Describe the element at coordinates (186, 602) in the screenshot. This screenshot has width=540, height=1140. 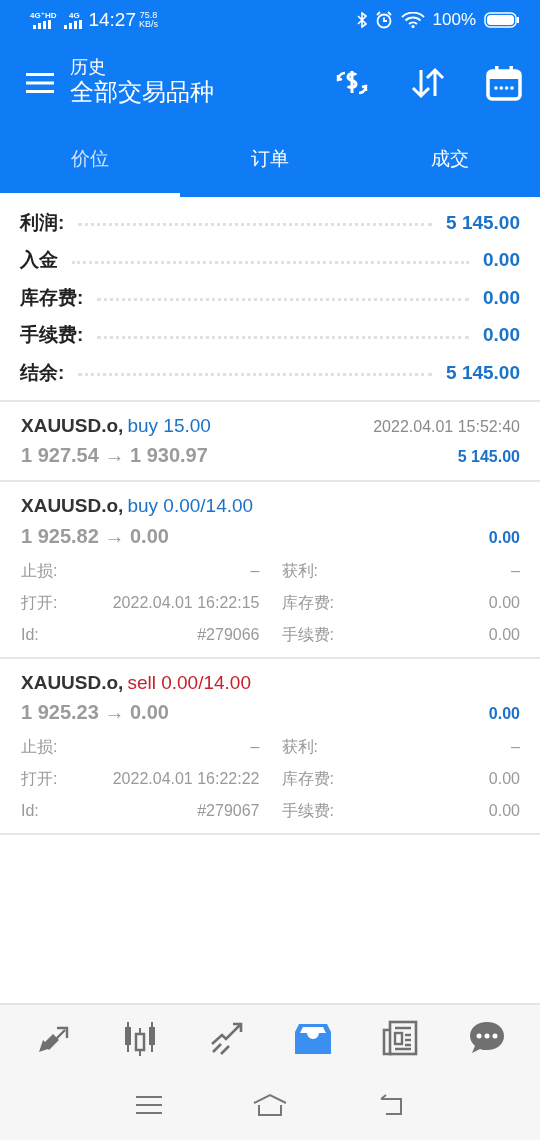
I see `detail-value: 2022.04.01 16:22:15` at that location.